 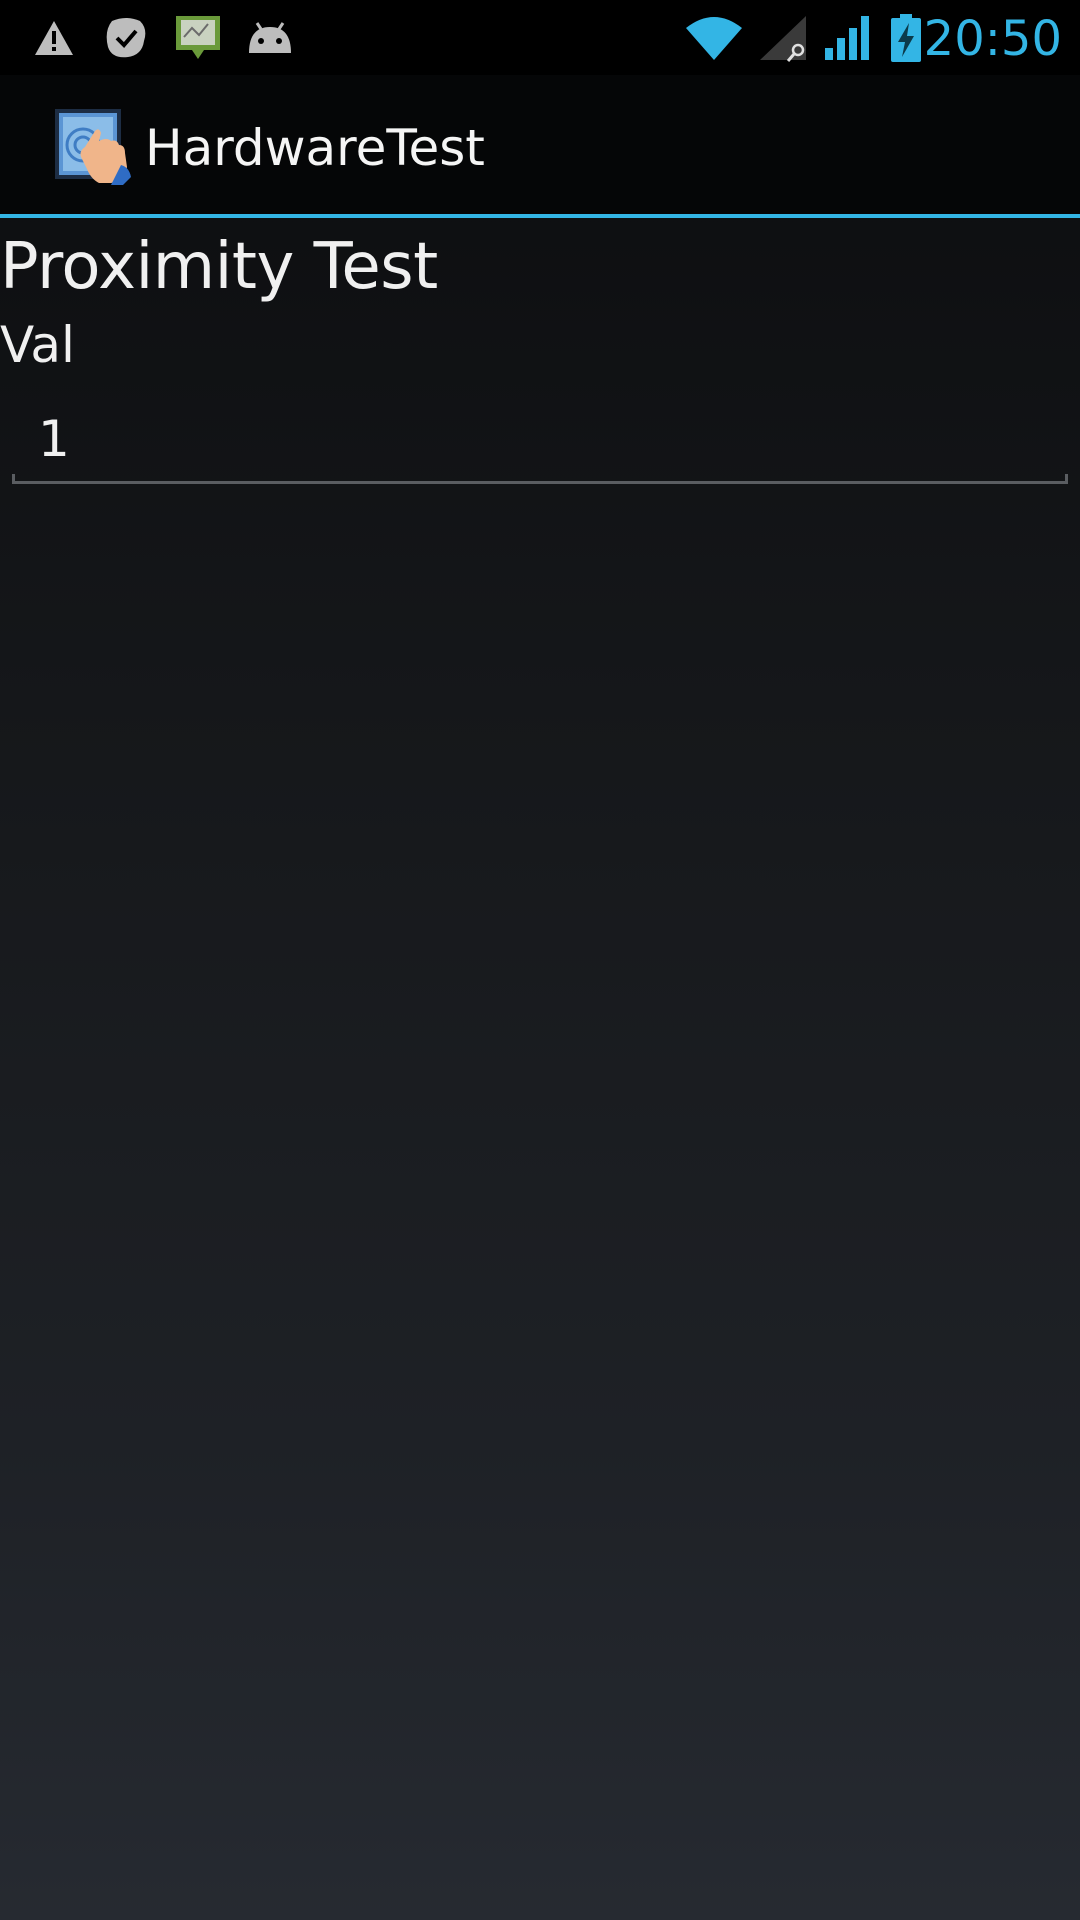 I want to click on map-notification-icon, so click(x=198, y=37).